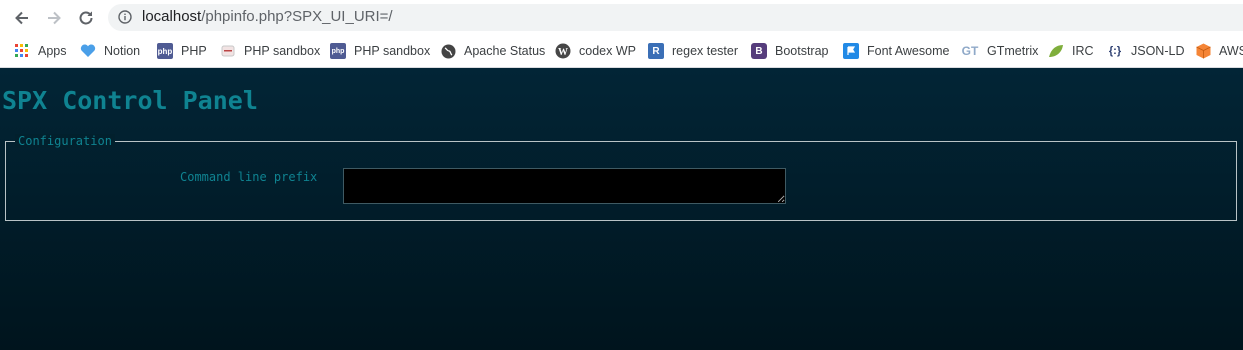  I want to click on cube-icon, so click(1203, 51).